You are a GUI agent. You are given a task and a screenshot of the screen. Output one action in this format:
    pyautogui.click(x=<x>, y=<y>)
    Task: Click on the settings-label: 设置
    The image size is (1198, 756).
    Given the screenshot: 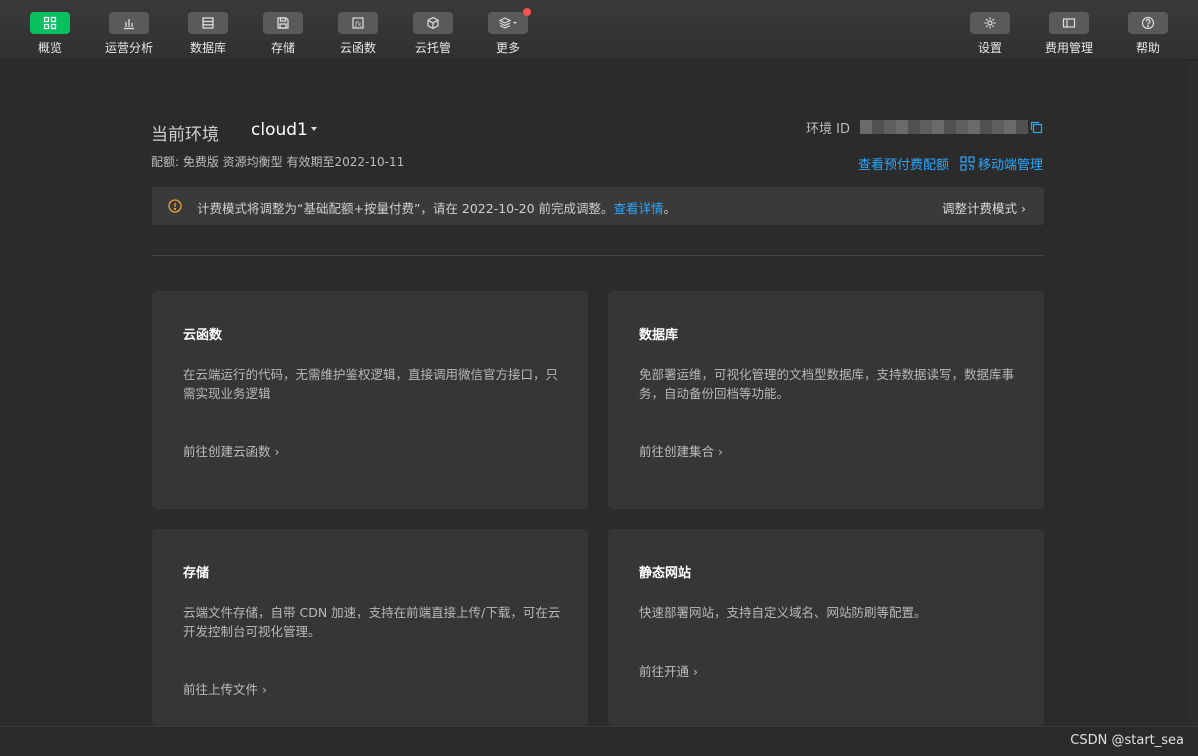 What is the action you would take?
    pyautogui.click(x=989, y=48)
    